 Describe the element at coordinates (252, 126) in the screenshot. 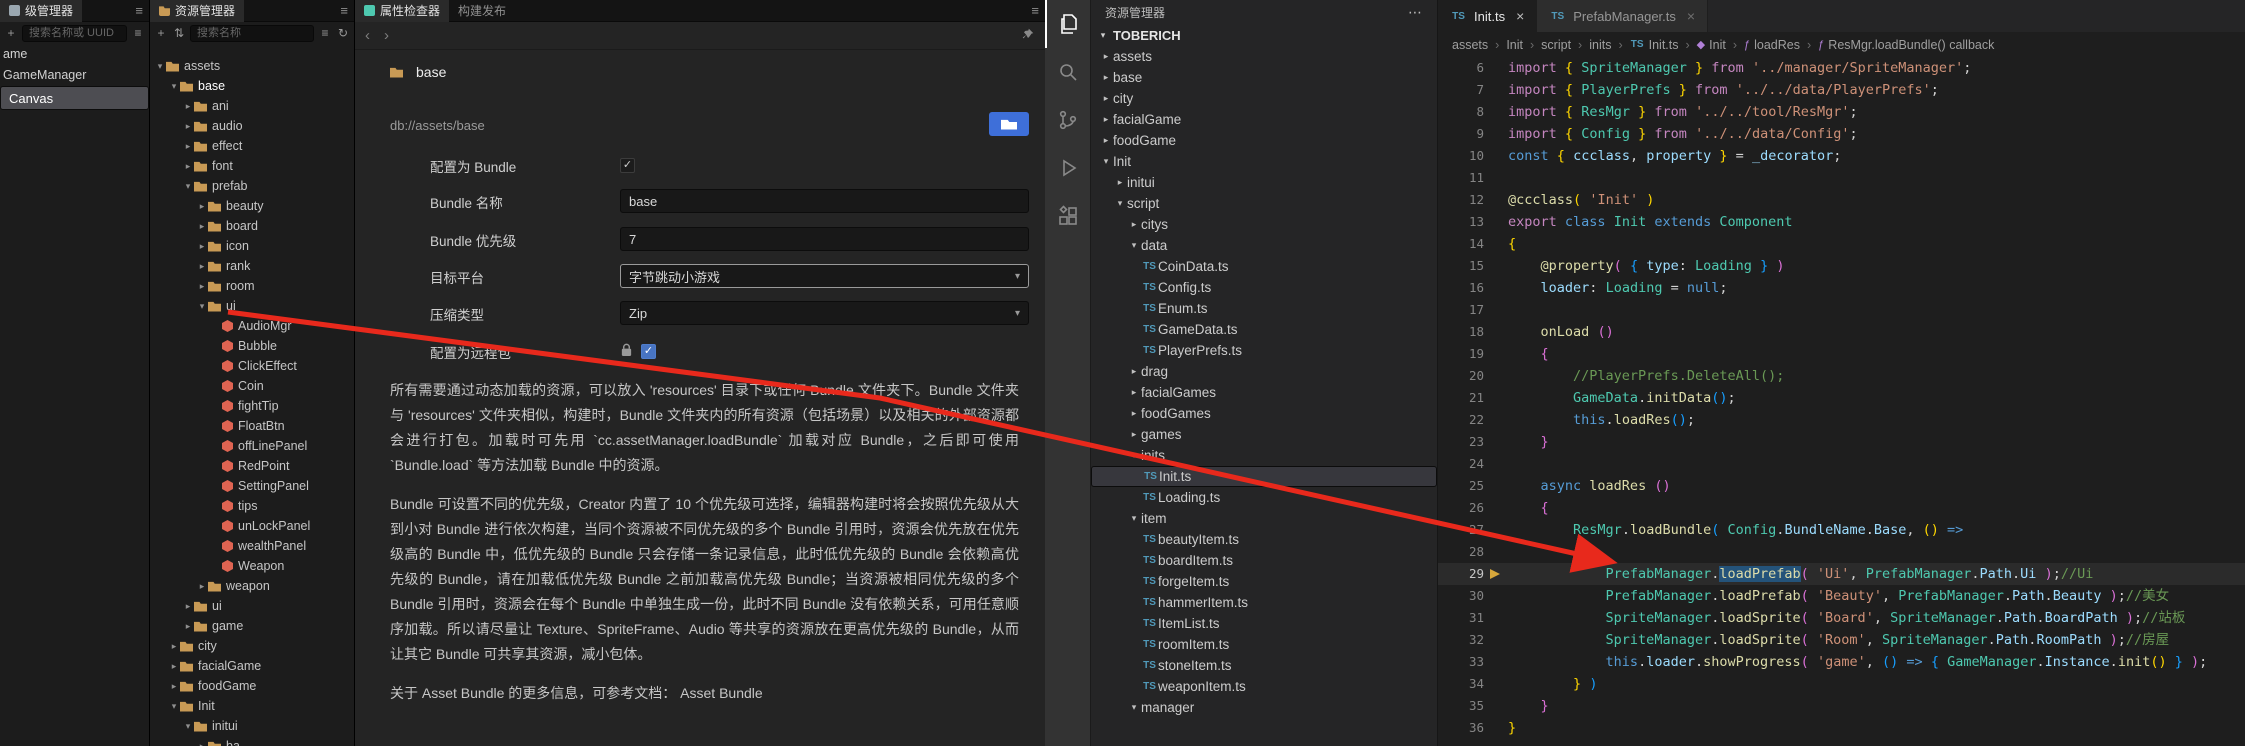

I see `asset-row: ▸ audio` at that location.